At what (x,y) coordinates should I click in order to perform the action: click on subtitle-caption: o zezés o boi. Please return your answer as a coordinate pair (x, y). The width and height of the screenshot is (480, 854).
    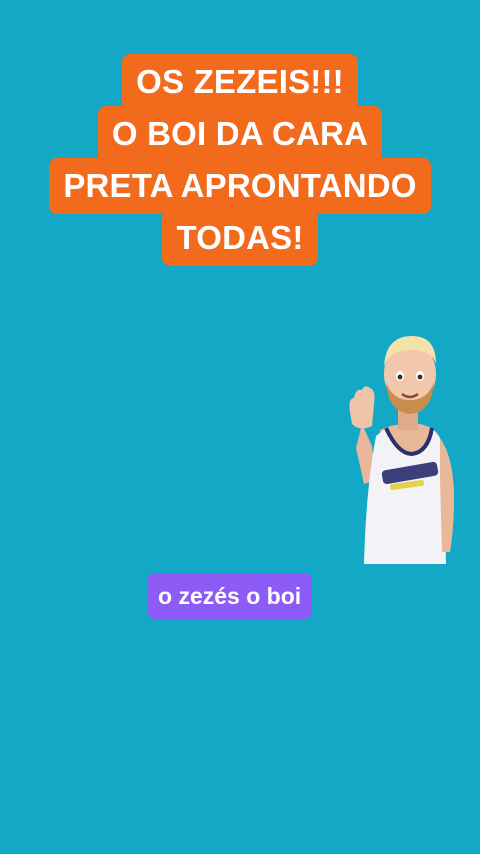
    Looking at the image, I should click on (230, 596).